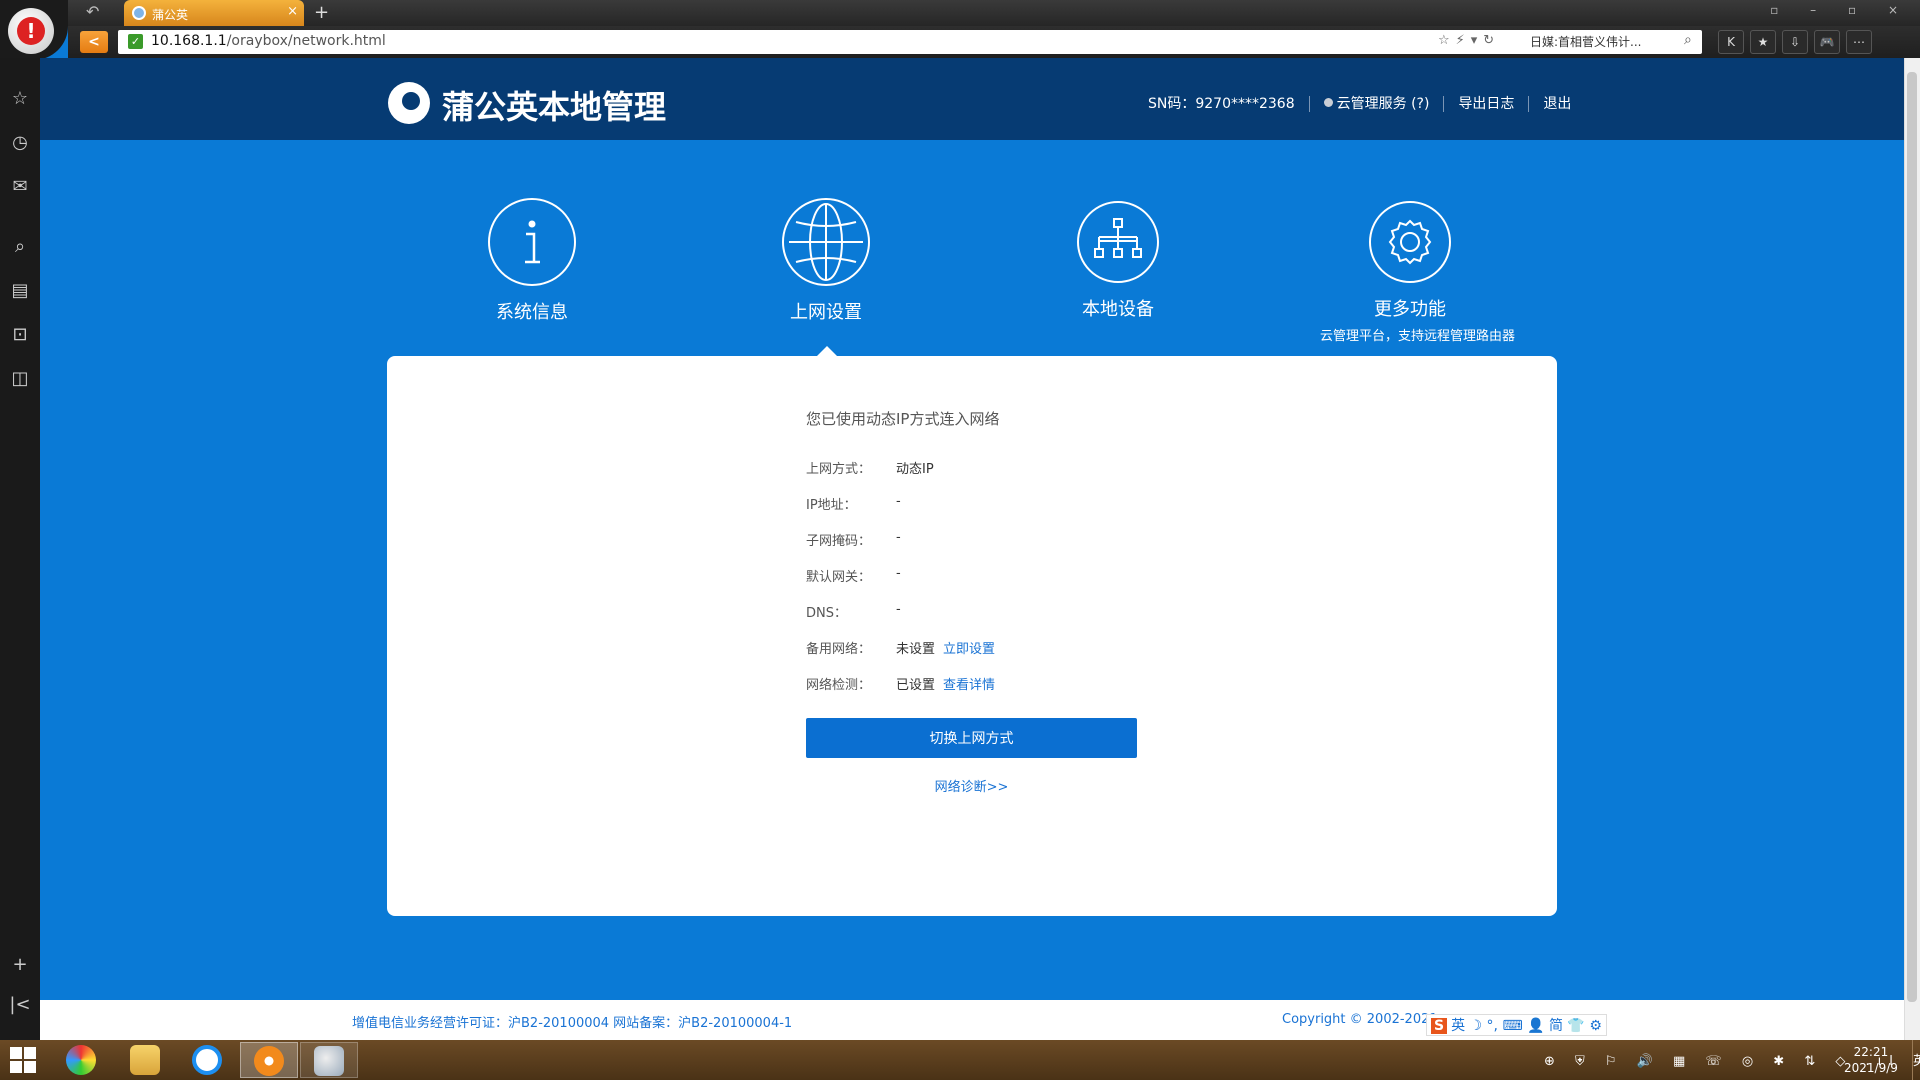 The image size is (1920, 1080). I want to click on row-label: 上网方式：, so click(839, 469).